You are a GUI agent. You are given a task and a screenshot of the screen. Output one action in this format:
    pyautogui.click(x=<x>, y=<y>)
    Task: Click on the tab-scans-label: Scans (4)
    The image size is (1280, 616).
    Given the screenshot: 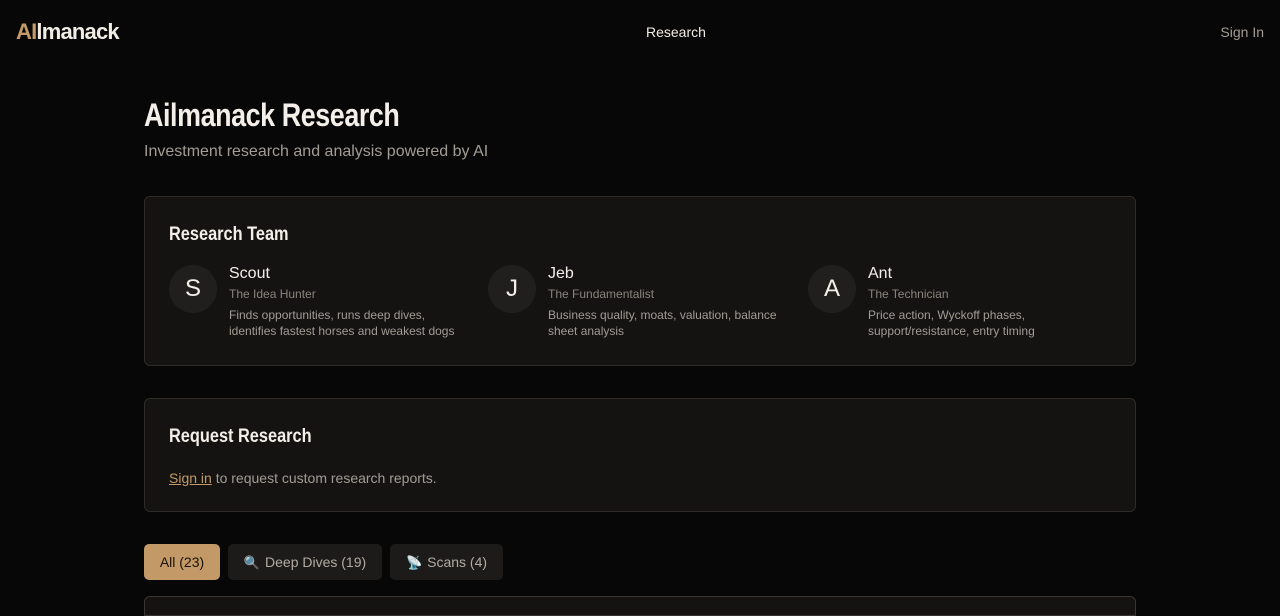 What is the action you would take?
    pyautogui.click(x=457, y=562)
    